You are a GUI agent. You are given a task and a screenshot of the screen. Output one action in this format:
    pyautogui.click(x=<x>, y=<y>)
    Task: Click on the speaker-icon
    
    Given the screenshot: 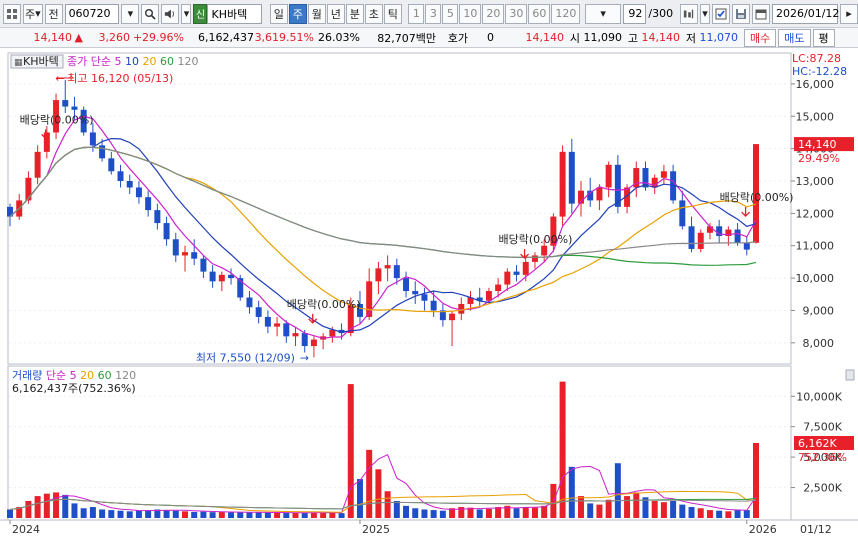 What is the action you would take?
    pyautogui.click(x=170, y=13)
    